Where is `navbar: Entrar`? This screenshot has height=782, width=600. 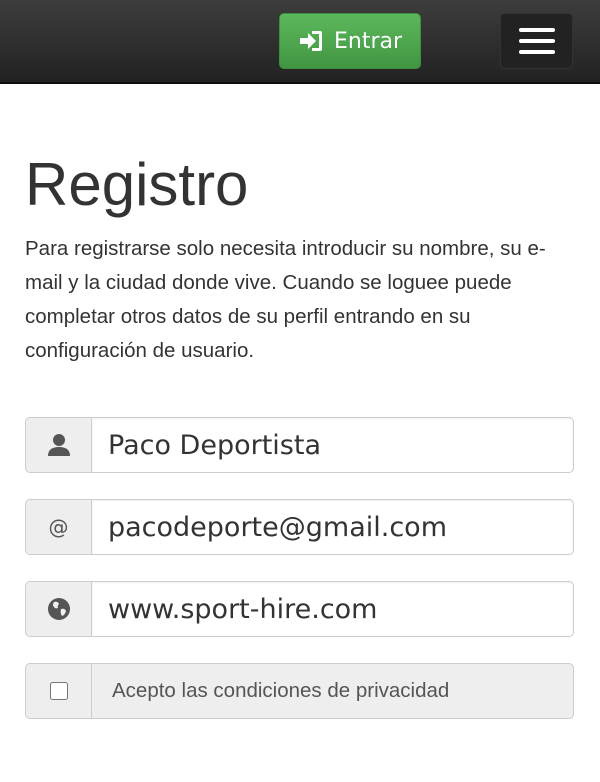 navbar: Entrar is located at coordinates (300, 42).